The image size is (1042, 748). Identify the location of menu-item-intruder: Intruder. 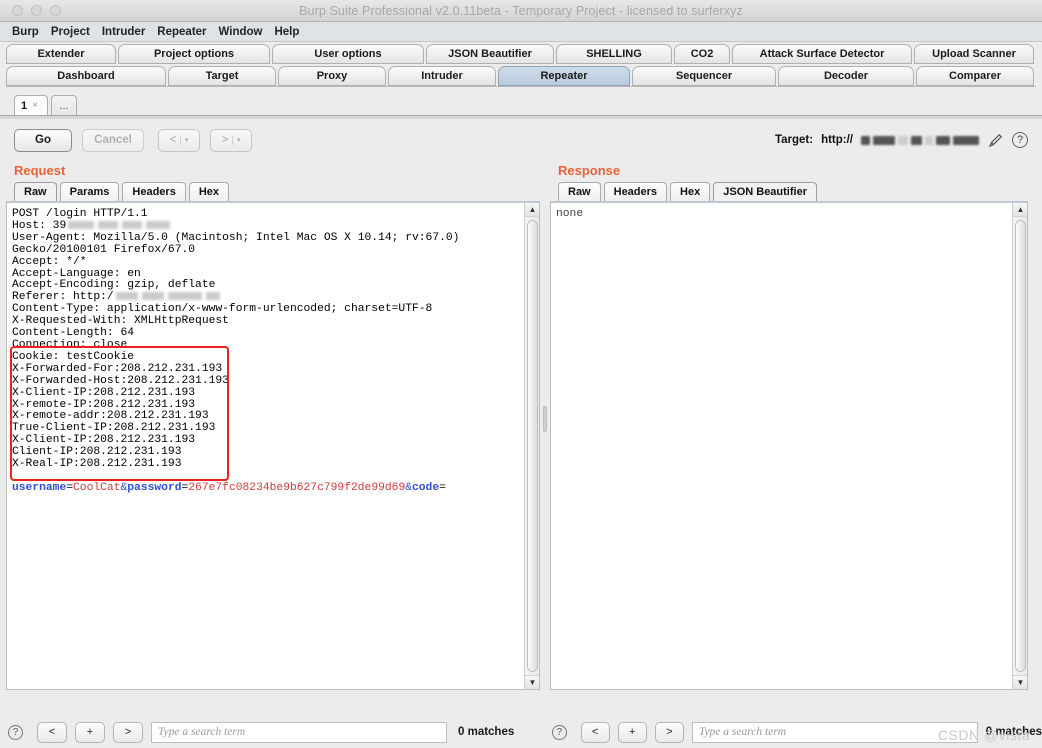
(123, 32).